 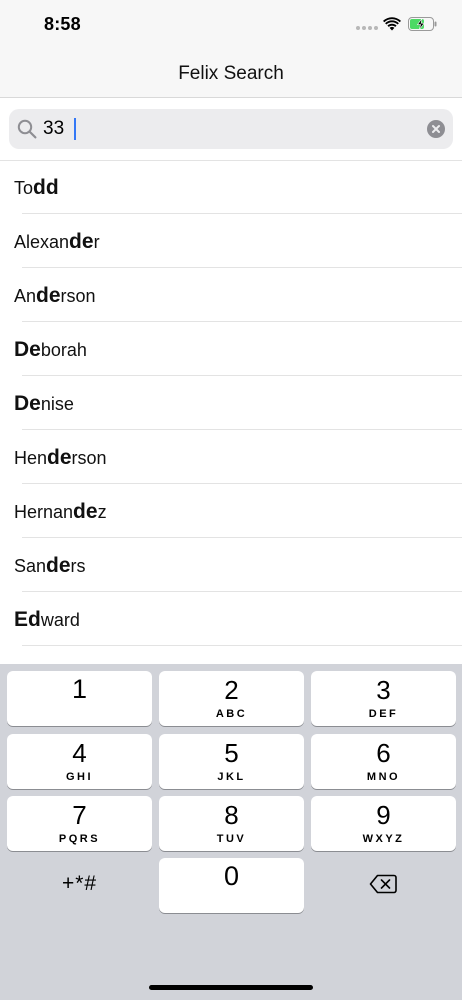 What do you see at coordinates (231, 241) in the screenshot?
I see `list-item: Alexander` at bounding box center [231, 241].